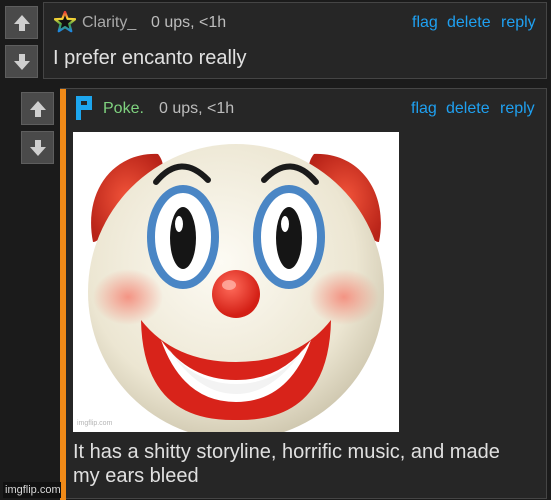  What do you see at coordinates (136, 476) in the screenshot?
I see `comment-text-line: my ears bleed` at bounding box center [136, 476].